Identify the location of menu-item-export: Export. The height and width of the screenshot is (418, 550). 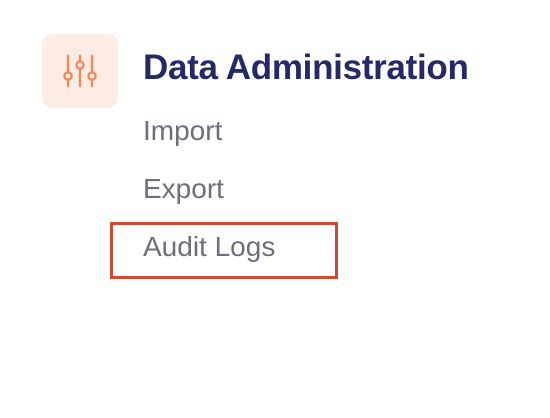
(183, 189).